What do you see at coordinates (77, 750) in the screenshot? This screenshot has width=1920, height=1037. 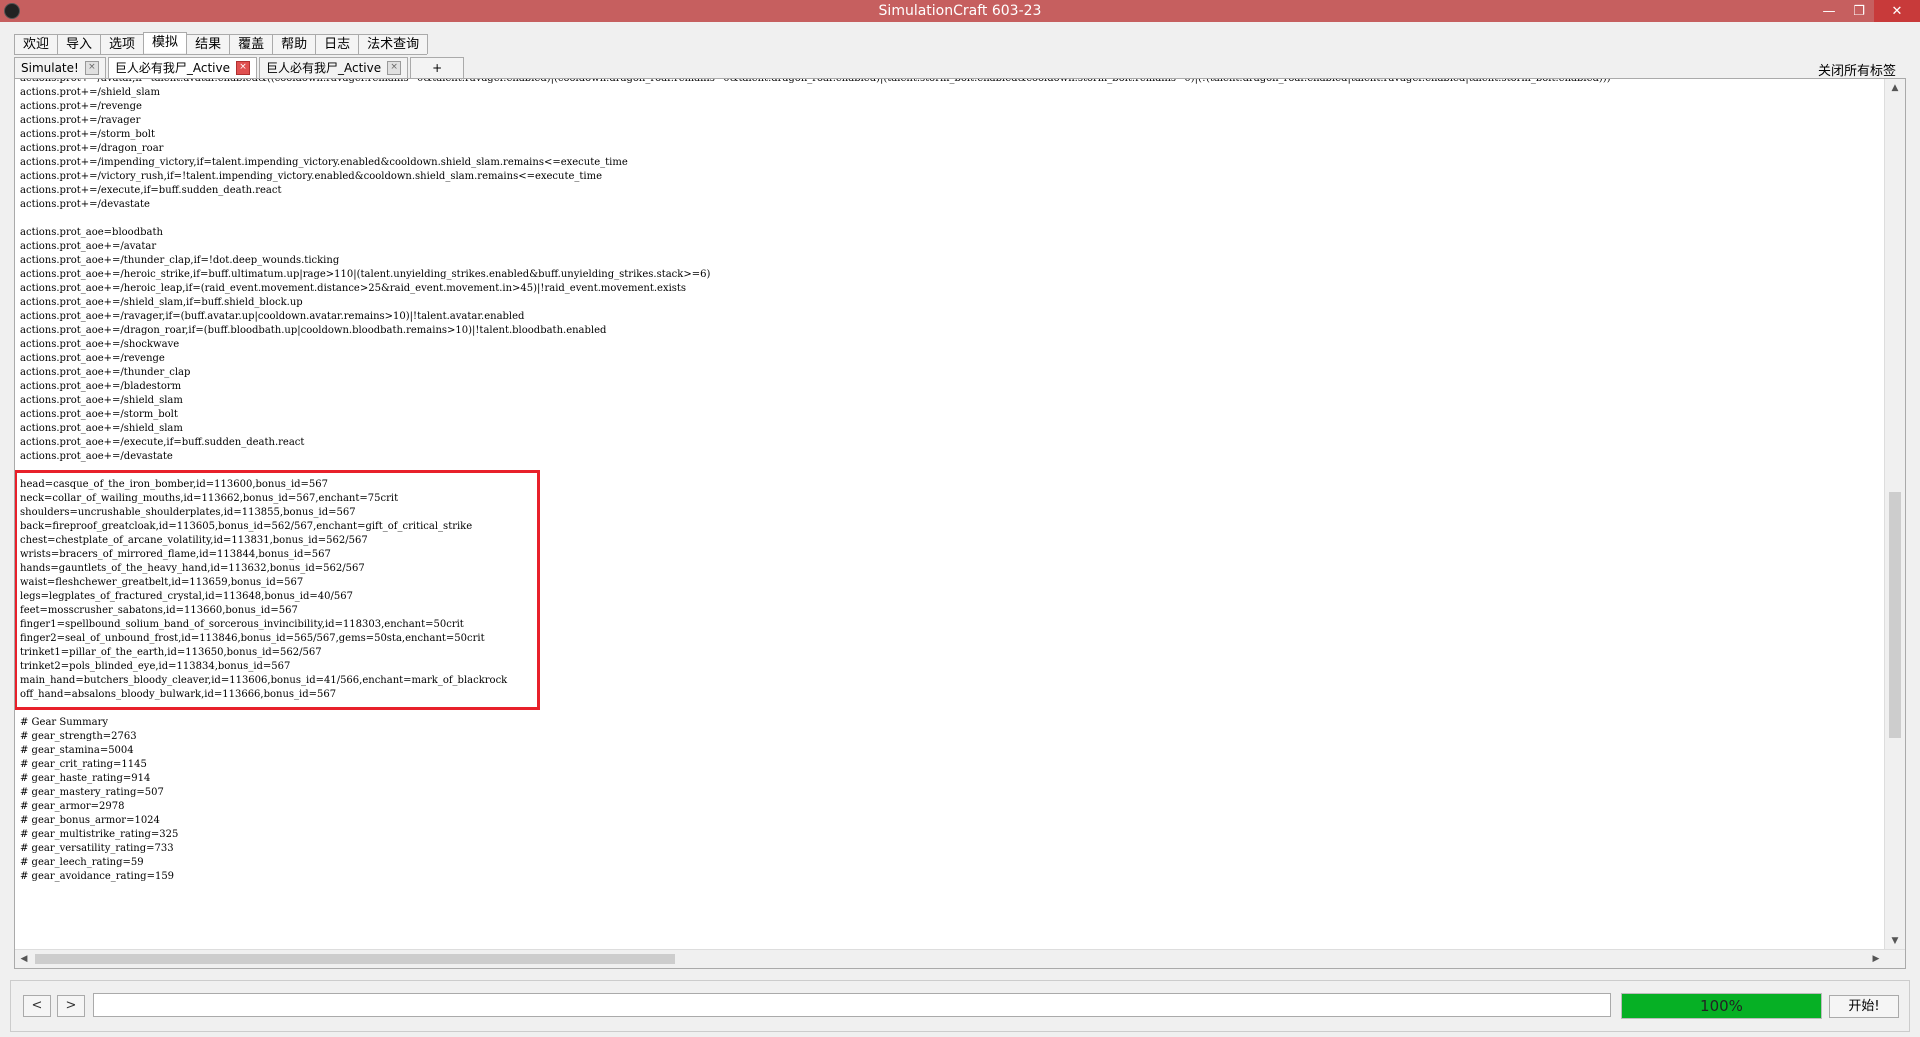 I see `code-line: # gear_stamina=5004` at bounding box center [77, 750].